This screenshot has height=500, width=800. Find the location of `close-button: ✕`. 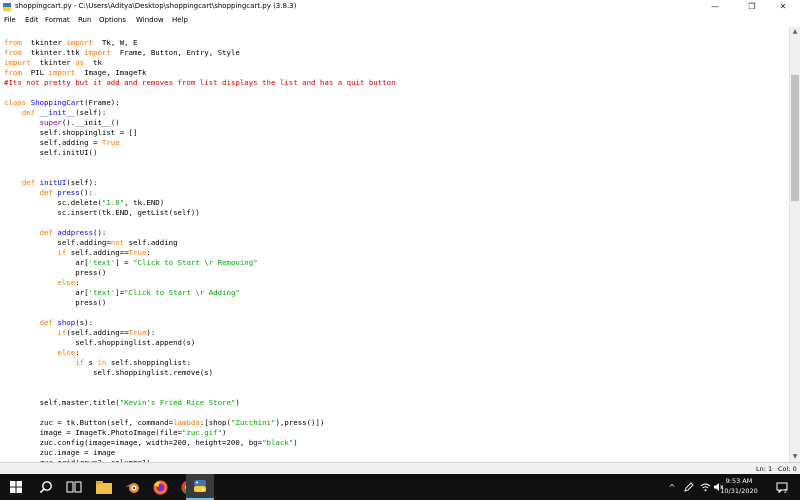

close-button: ✕ is located at coordinates (783, 7).